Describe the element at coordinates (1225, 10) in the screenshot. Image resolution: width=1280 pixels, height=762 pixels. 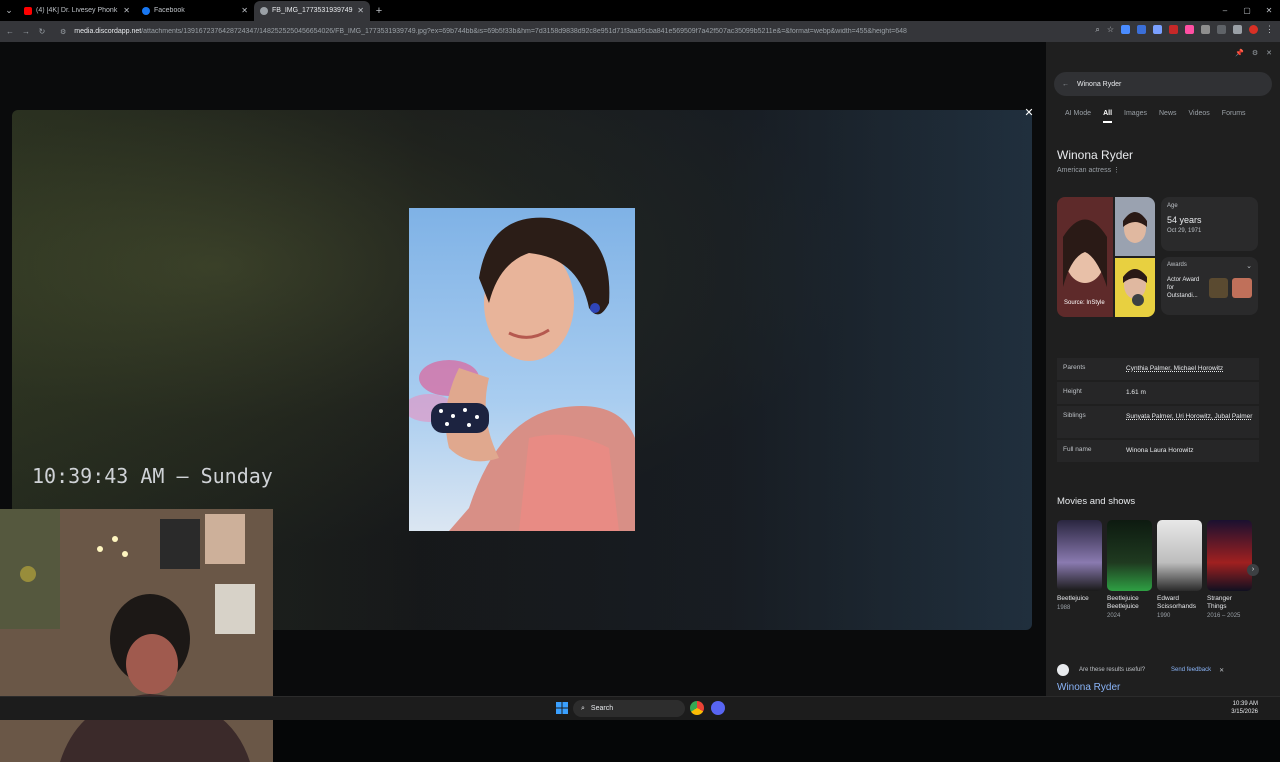
I see `minimize-button: –` at that location.